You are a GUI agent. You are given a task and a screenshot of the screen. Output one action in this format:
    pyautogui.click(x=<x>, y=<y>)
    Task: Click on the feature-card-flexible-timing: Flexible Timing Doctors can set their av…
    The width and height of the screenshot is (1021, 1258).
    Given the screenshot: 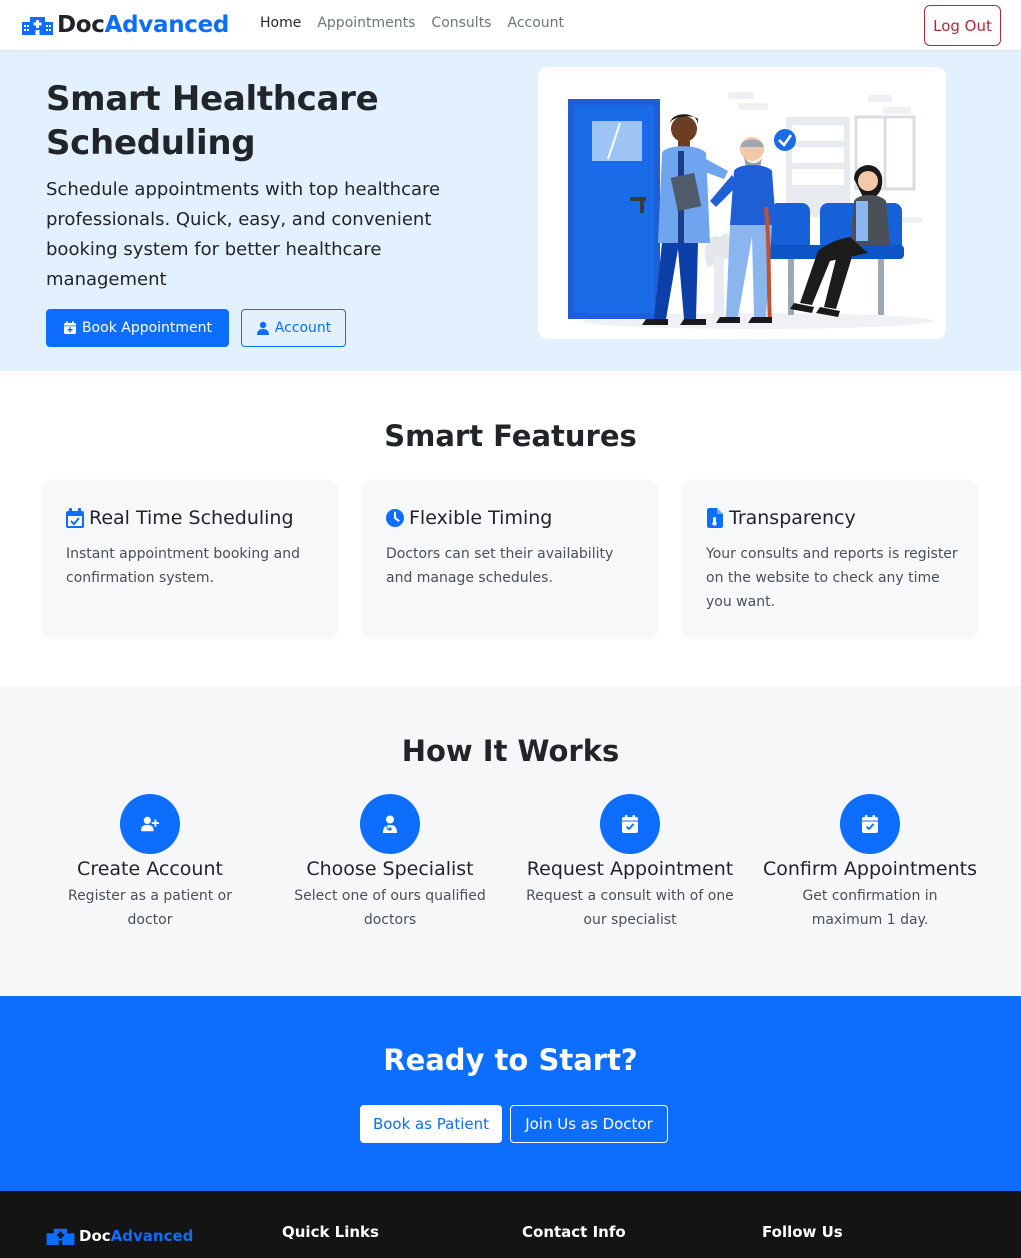 What is the action you would take?
    pyautogui.click(x=510, y=558)
    